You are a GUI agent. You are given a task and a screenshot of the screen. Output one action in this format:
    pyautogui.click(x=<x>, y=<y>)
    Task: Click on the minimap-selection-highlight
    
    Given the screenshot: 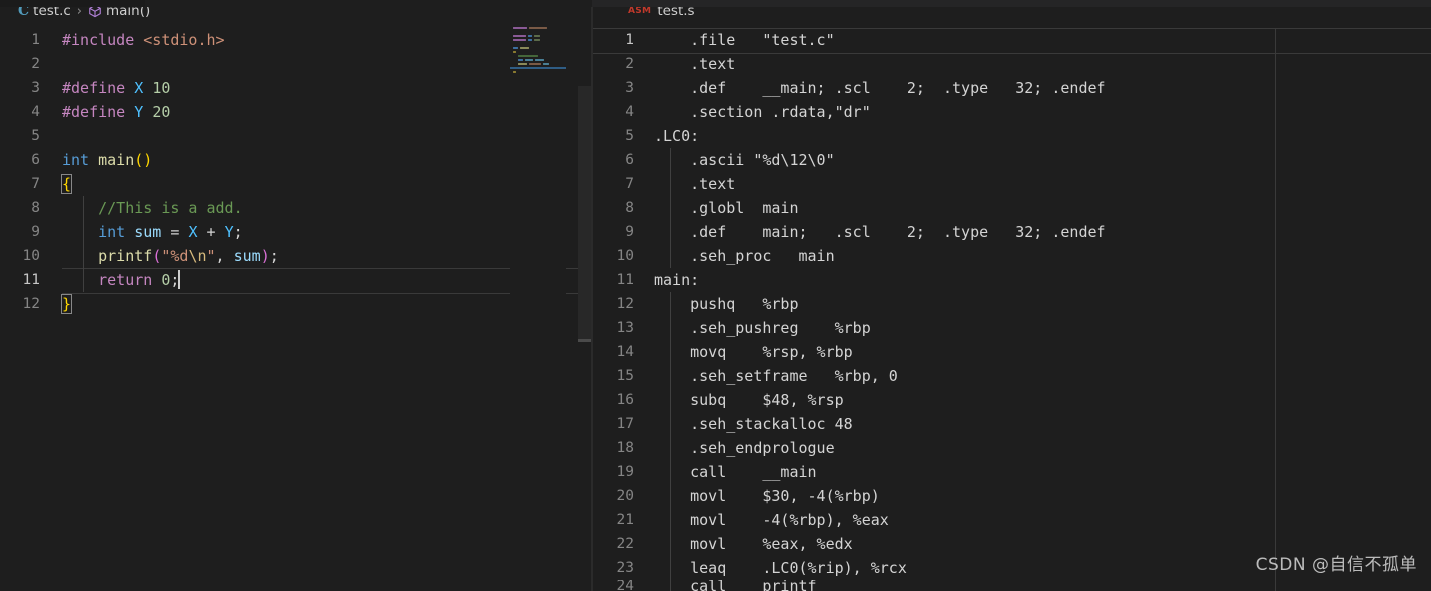 What is the action you would take?
    pyautogui.click(x=538, y=68)
    